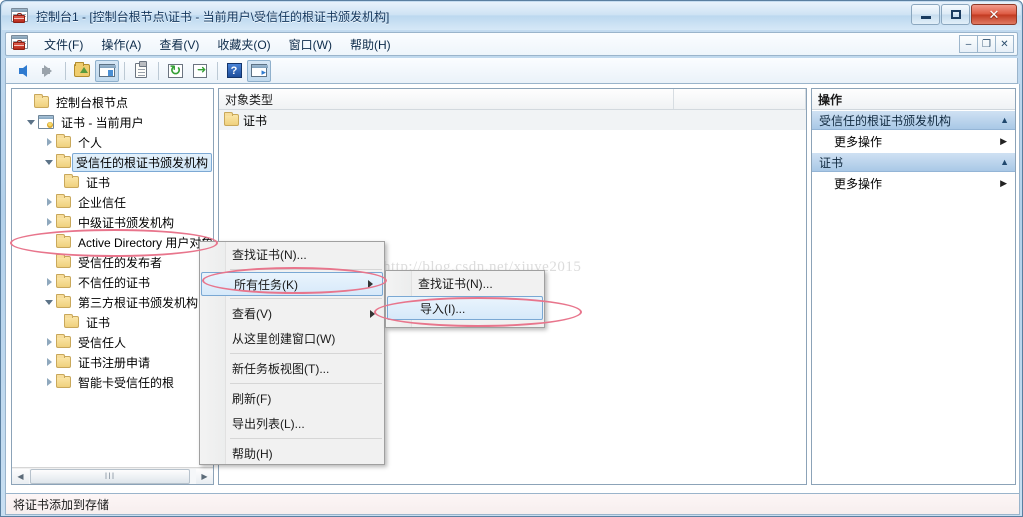  I want to click on context-menu-item-help: 帮助(H), so click(292, 453).